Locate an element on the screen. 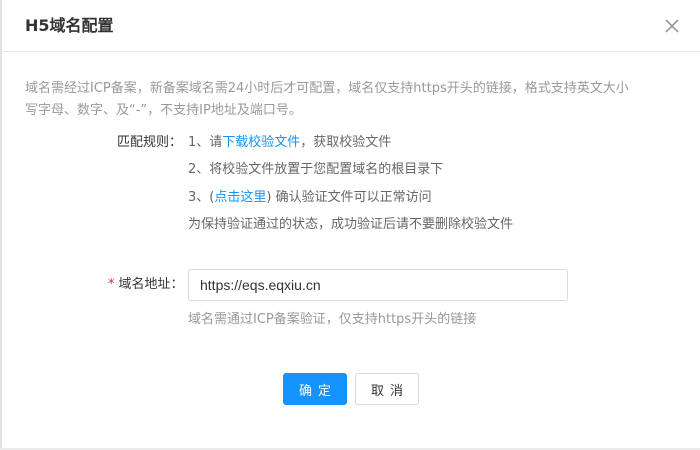 This screenshot has height=450, width=700. dialog-title: H5域名配置 is located at coordinates (69, 25).